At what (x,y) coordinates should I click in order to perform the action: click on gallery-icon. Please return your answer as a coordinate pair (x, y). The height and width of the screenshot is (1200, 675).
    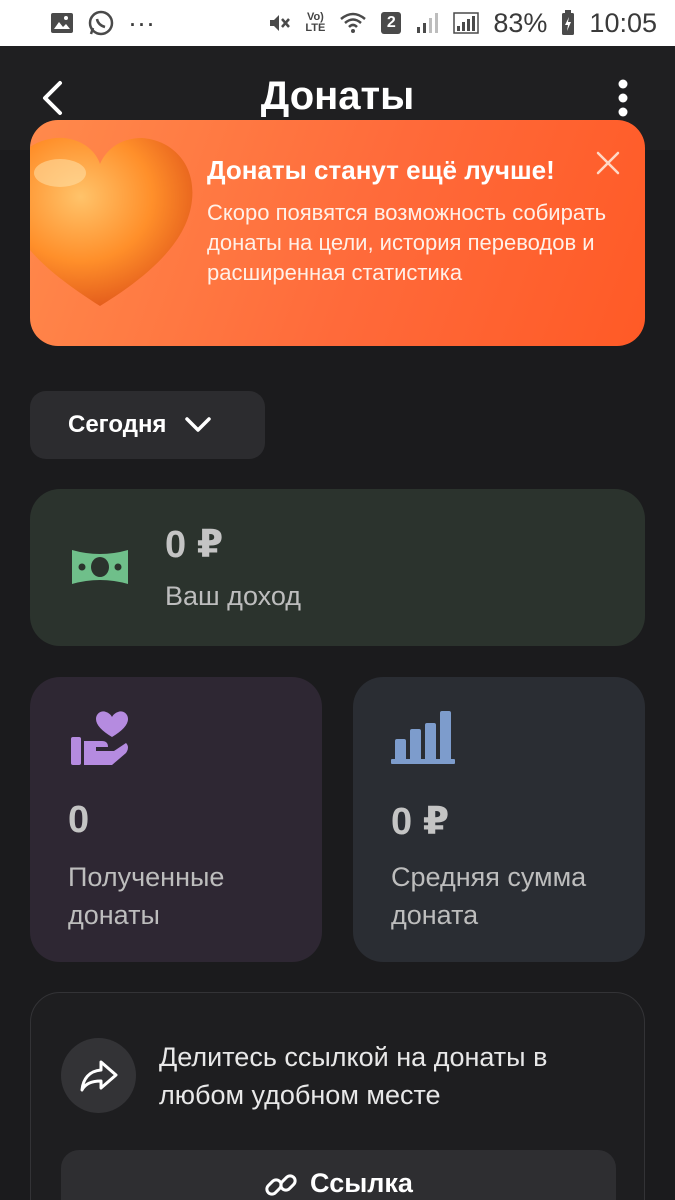
    Looking at the image, I should click on (62, 23).